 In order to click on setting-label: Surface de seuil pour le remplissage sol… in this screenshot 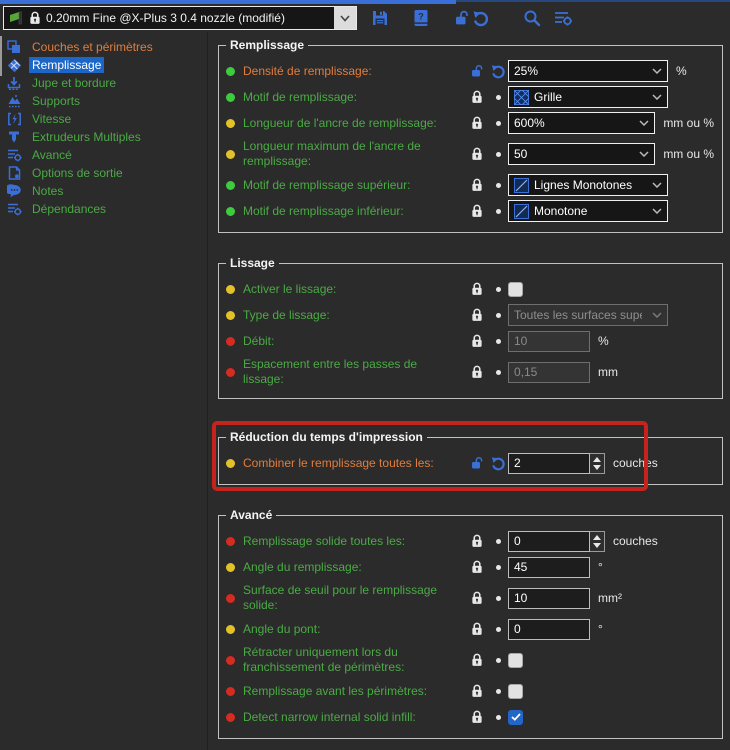, I will do `click(340, 597)`.